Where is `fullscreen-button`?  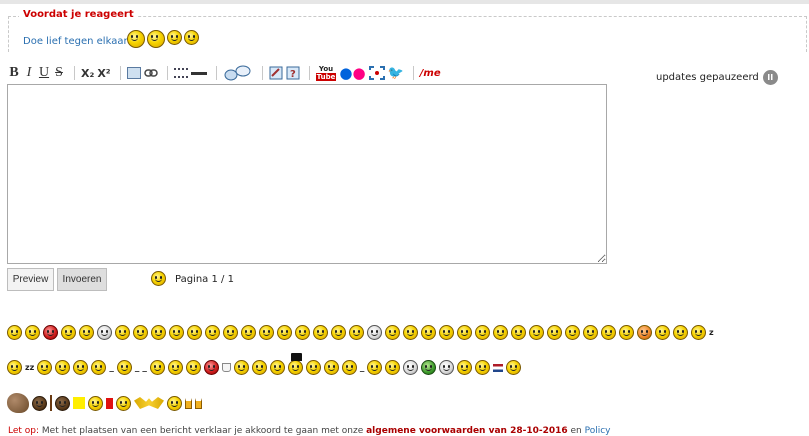 fullscreen-button is located at coordinates (376, 73).